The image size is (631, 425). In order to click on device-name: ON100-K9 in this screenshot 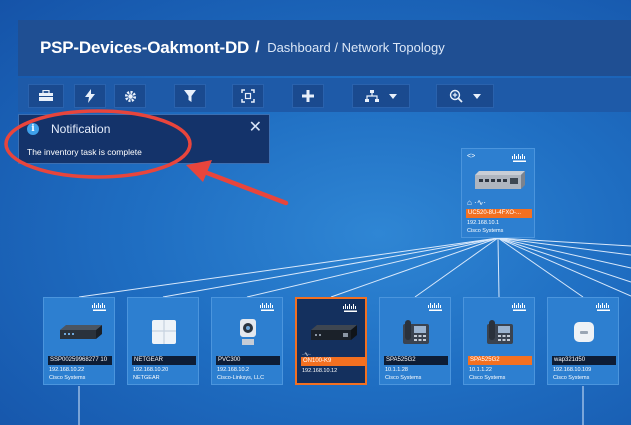, I will do `click(333, 361)`.